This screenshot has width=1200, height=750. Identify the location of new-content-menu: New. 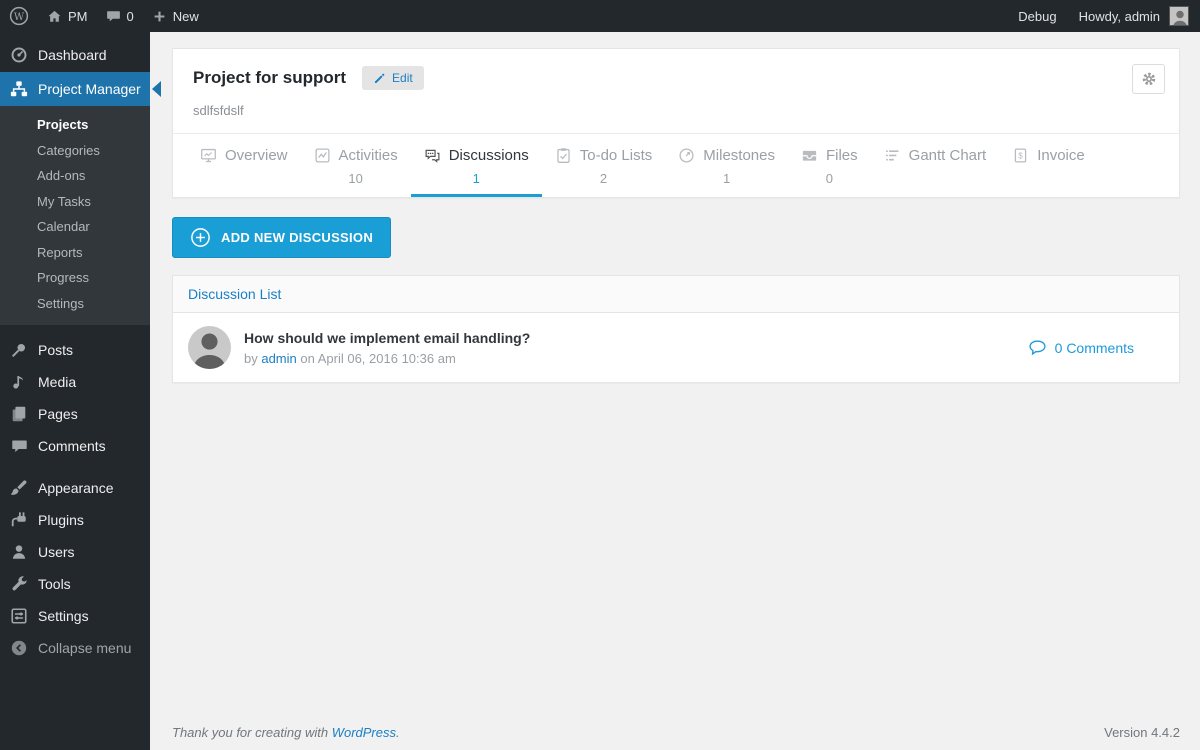
(175, 16).